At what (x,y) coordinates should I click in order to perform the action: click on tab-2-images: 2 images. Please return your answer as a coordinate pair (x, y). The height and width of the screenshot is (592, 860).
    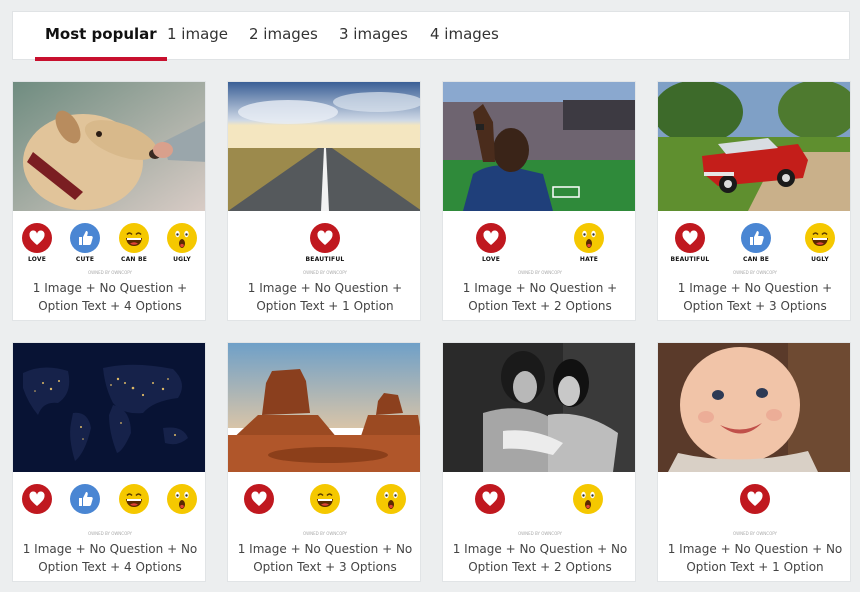
    Looking at the image, I should click on (283, 36).